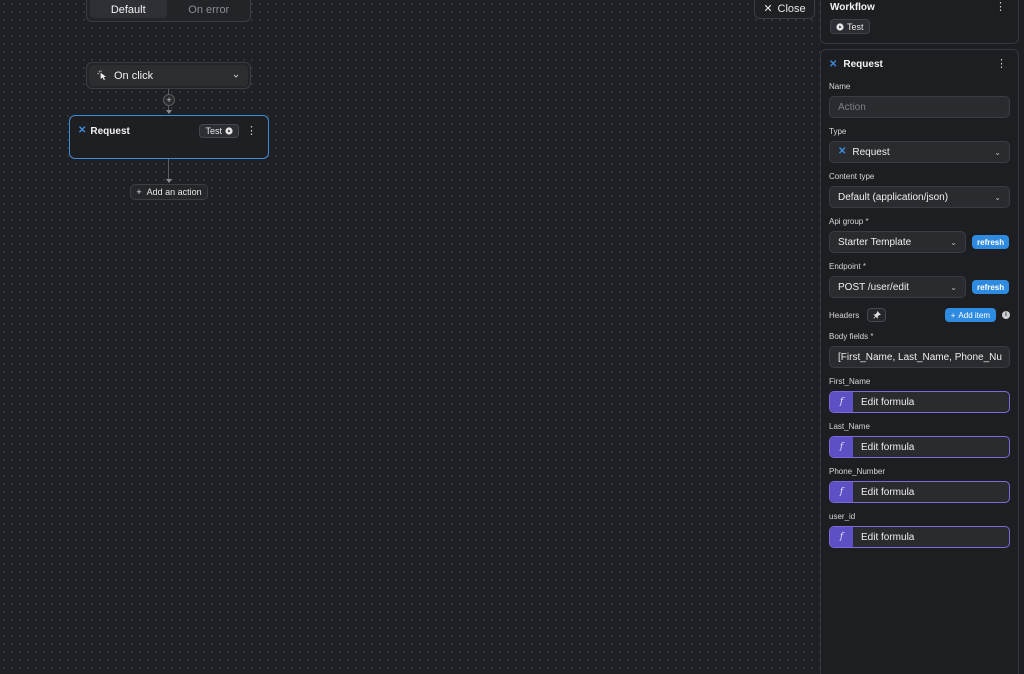 This screenshot has height=674, width=1024. What do you see at coordinates (919, 107) in the screenshot?
I see `name-input: Action` at bounding box center [919, 107].